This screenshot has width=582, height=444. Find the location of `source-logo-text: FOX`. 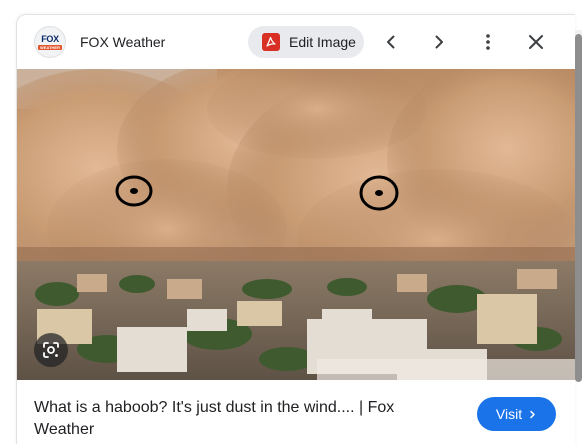

source-logo-text: FOX is located at coordinates (50, 38).